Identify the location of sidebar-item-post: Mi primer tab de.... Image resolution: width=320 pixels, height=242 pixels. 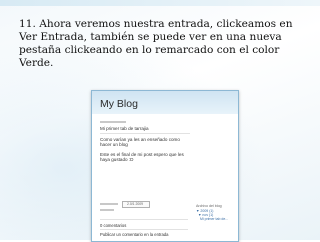
(214, 219).